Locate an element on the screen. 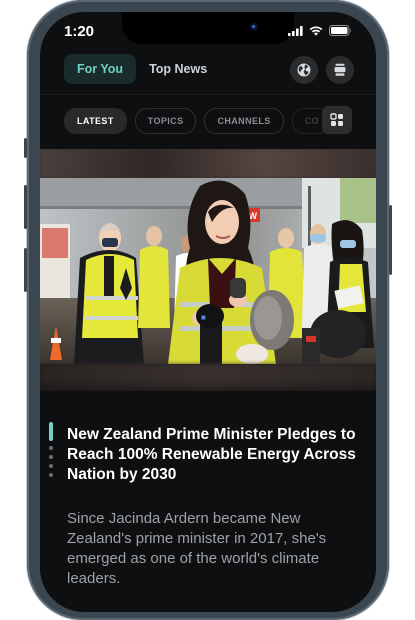  battery-icon is located at coordinates (340, 30).